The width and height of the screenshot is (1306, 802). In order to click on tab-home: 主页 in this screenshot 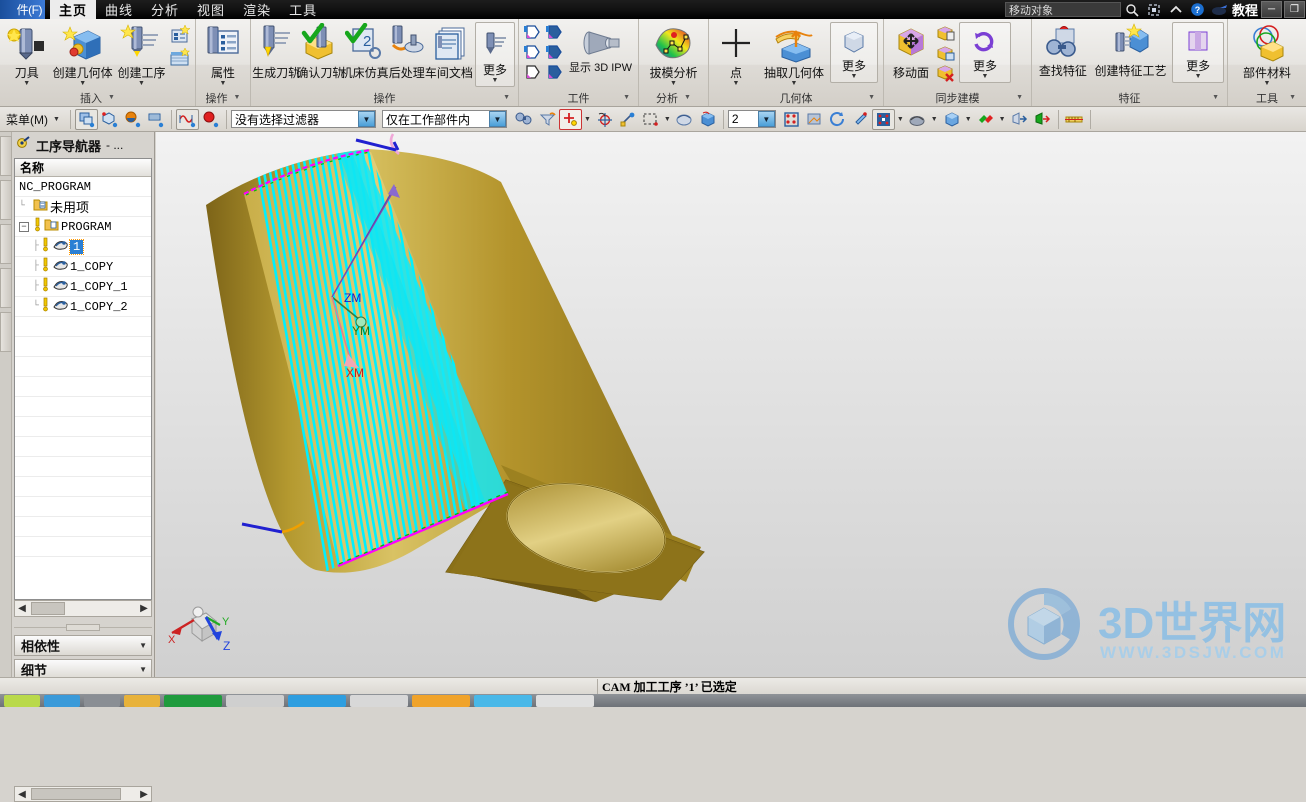, I will do `click(73, 9)`.